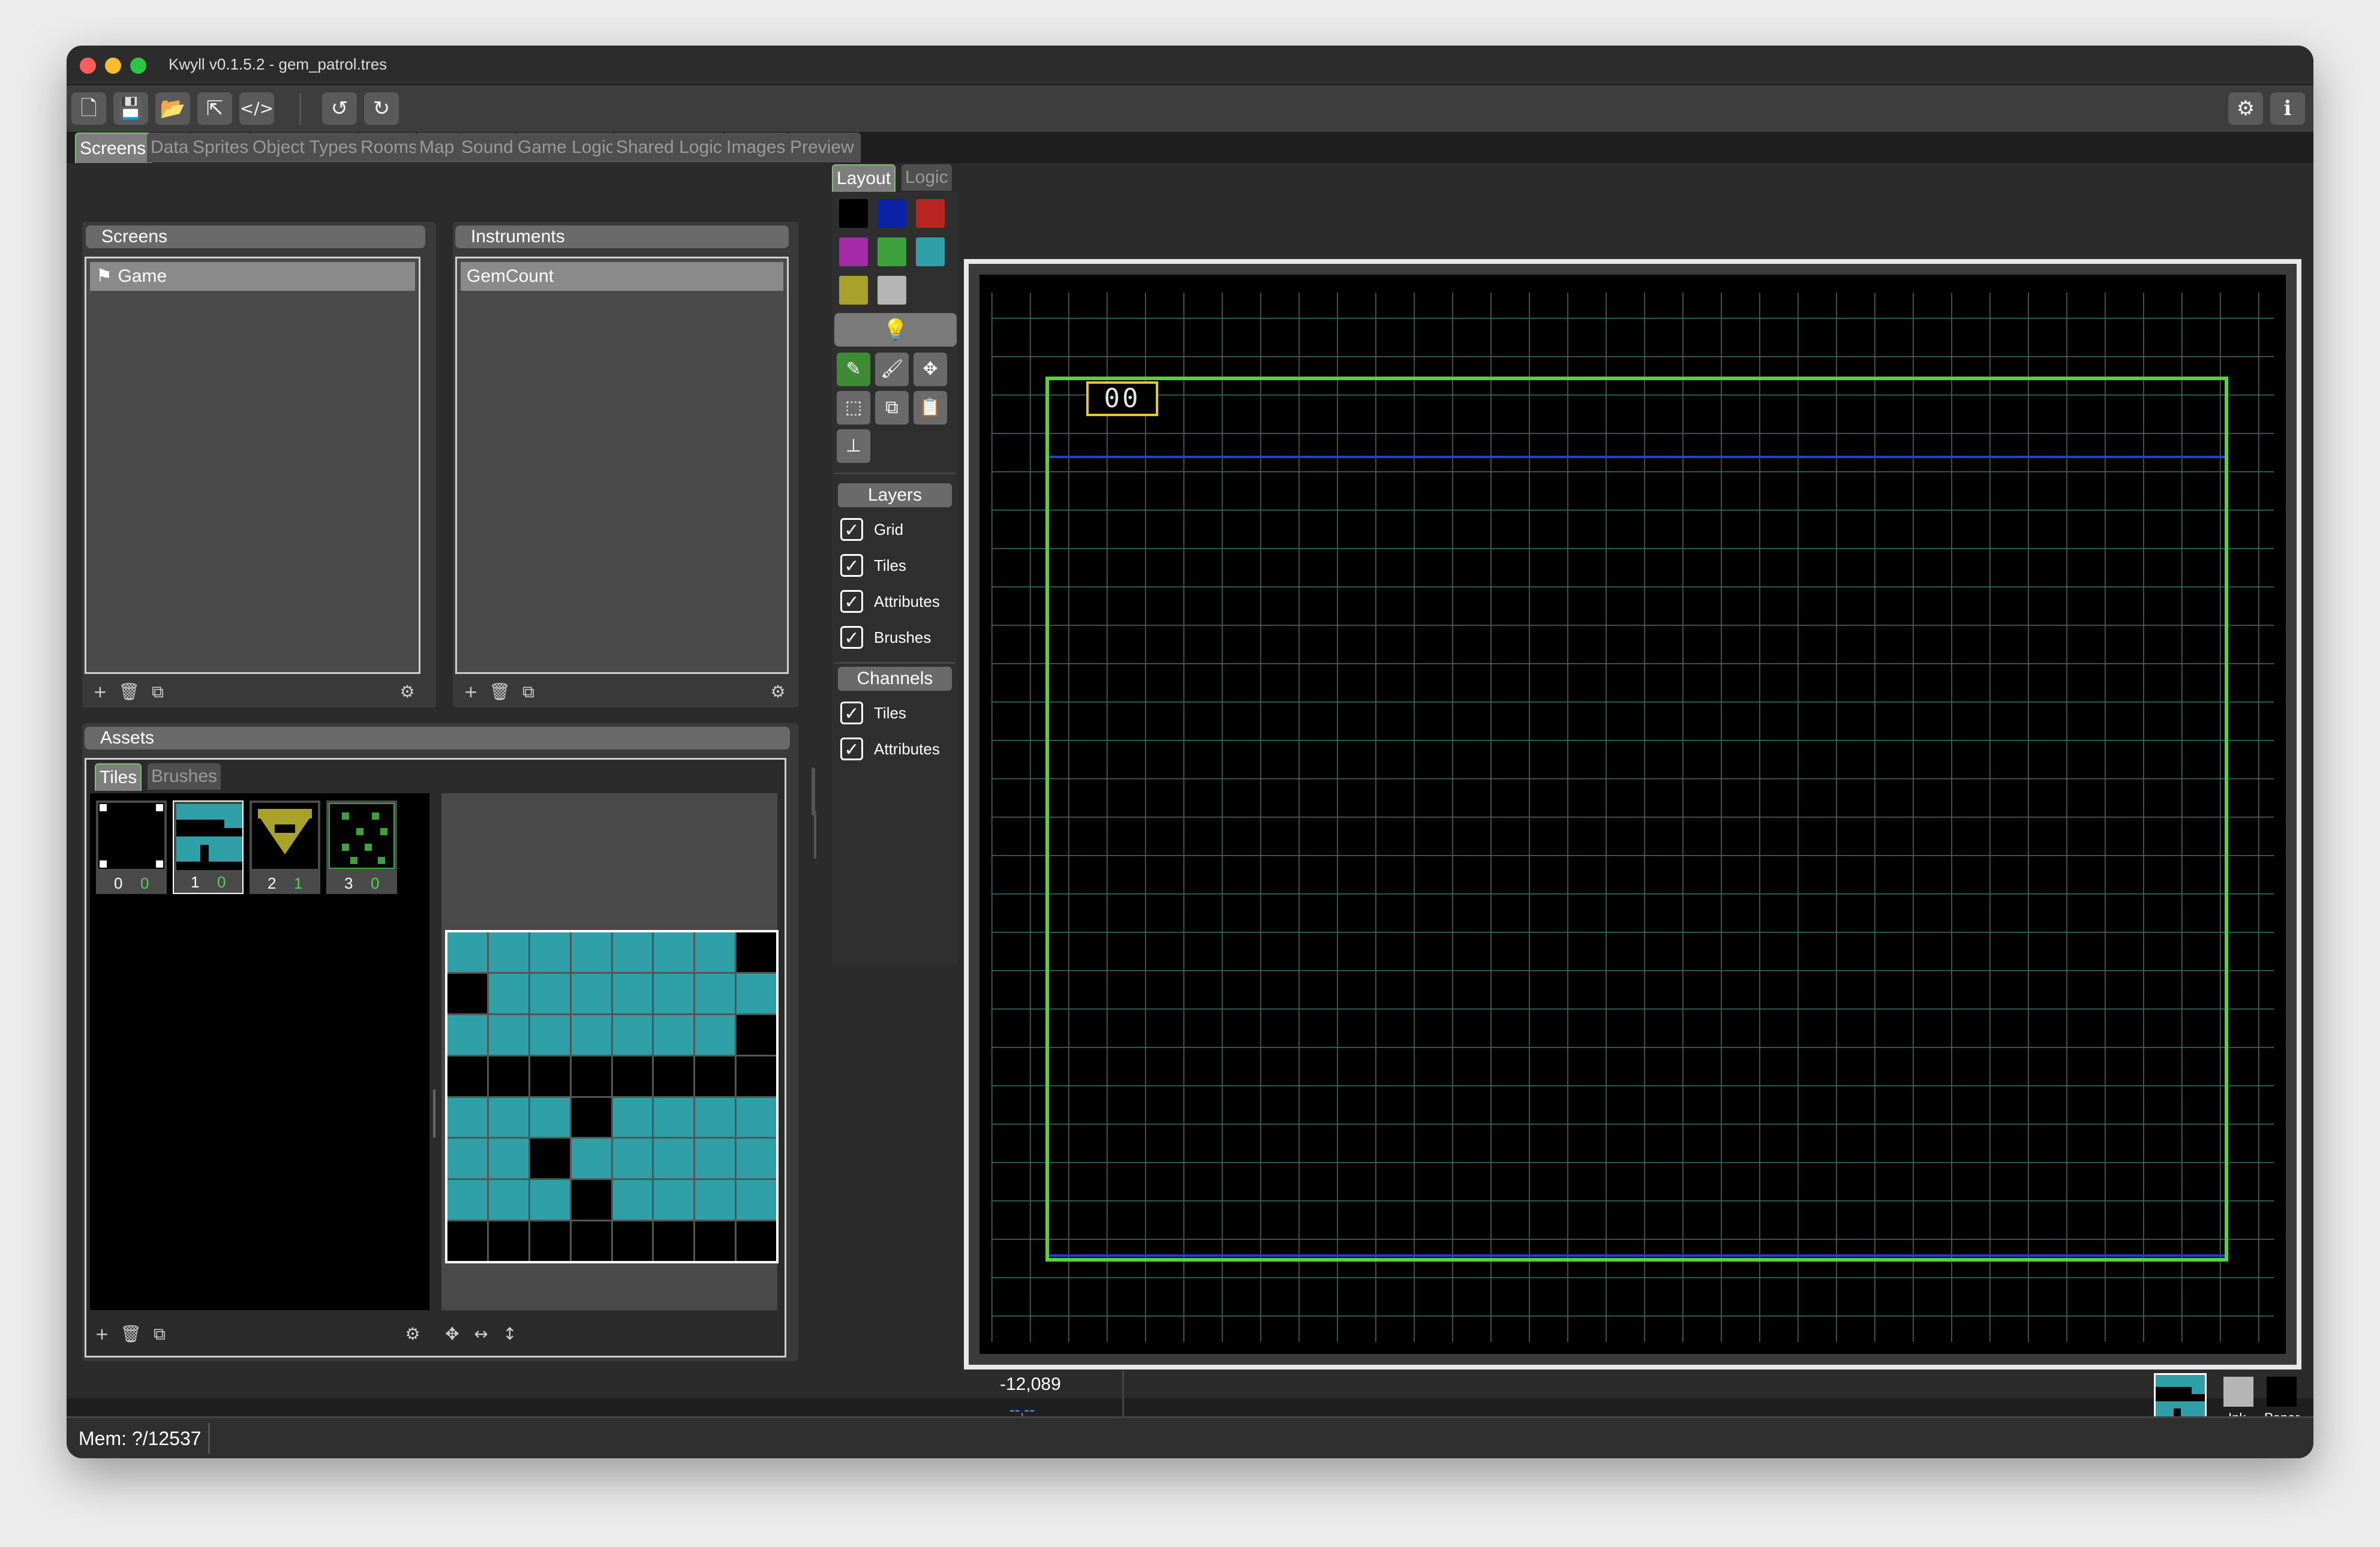  What do you see at coordinates (892, 408) in the screenshot?
I see `copy-tool-button: ⧉` at bounding box center [892, 408].